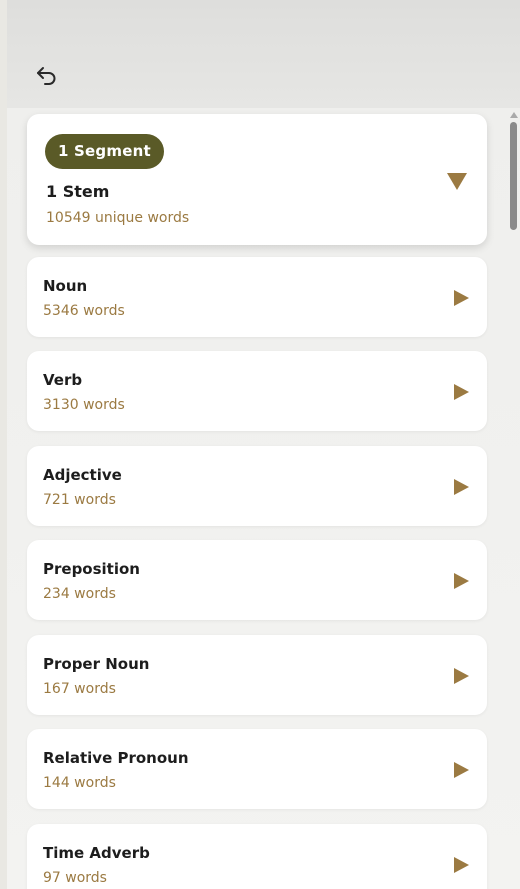  What do you see at coordinates (118, 218) in the screenshot?
I see `unique-word-count: 10549 unique words` at bounding box center [118, 218].